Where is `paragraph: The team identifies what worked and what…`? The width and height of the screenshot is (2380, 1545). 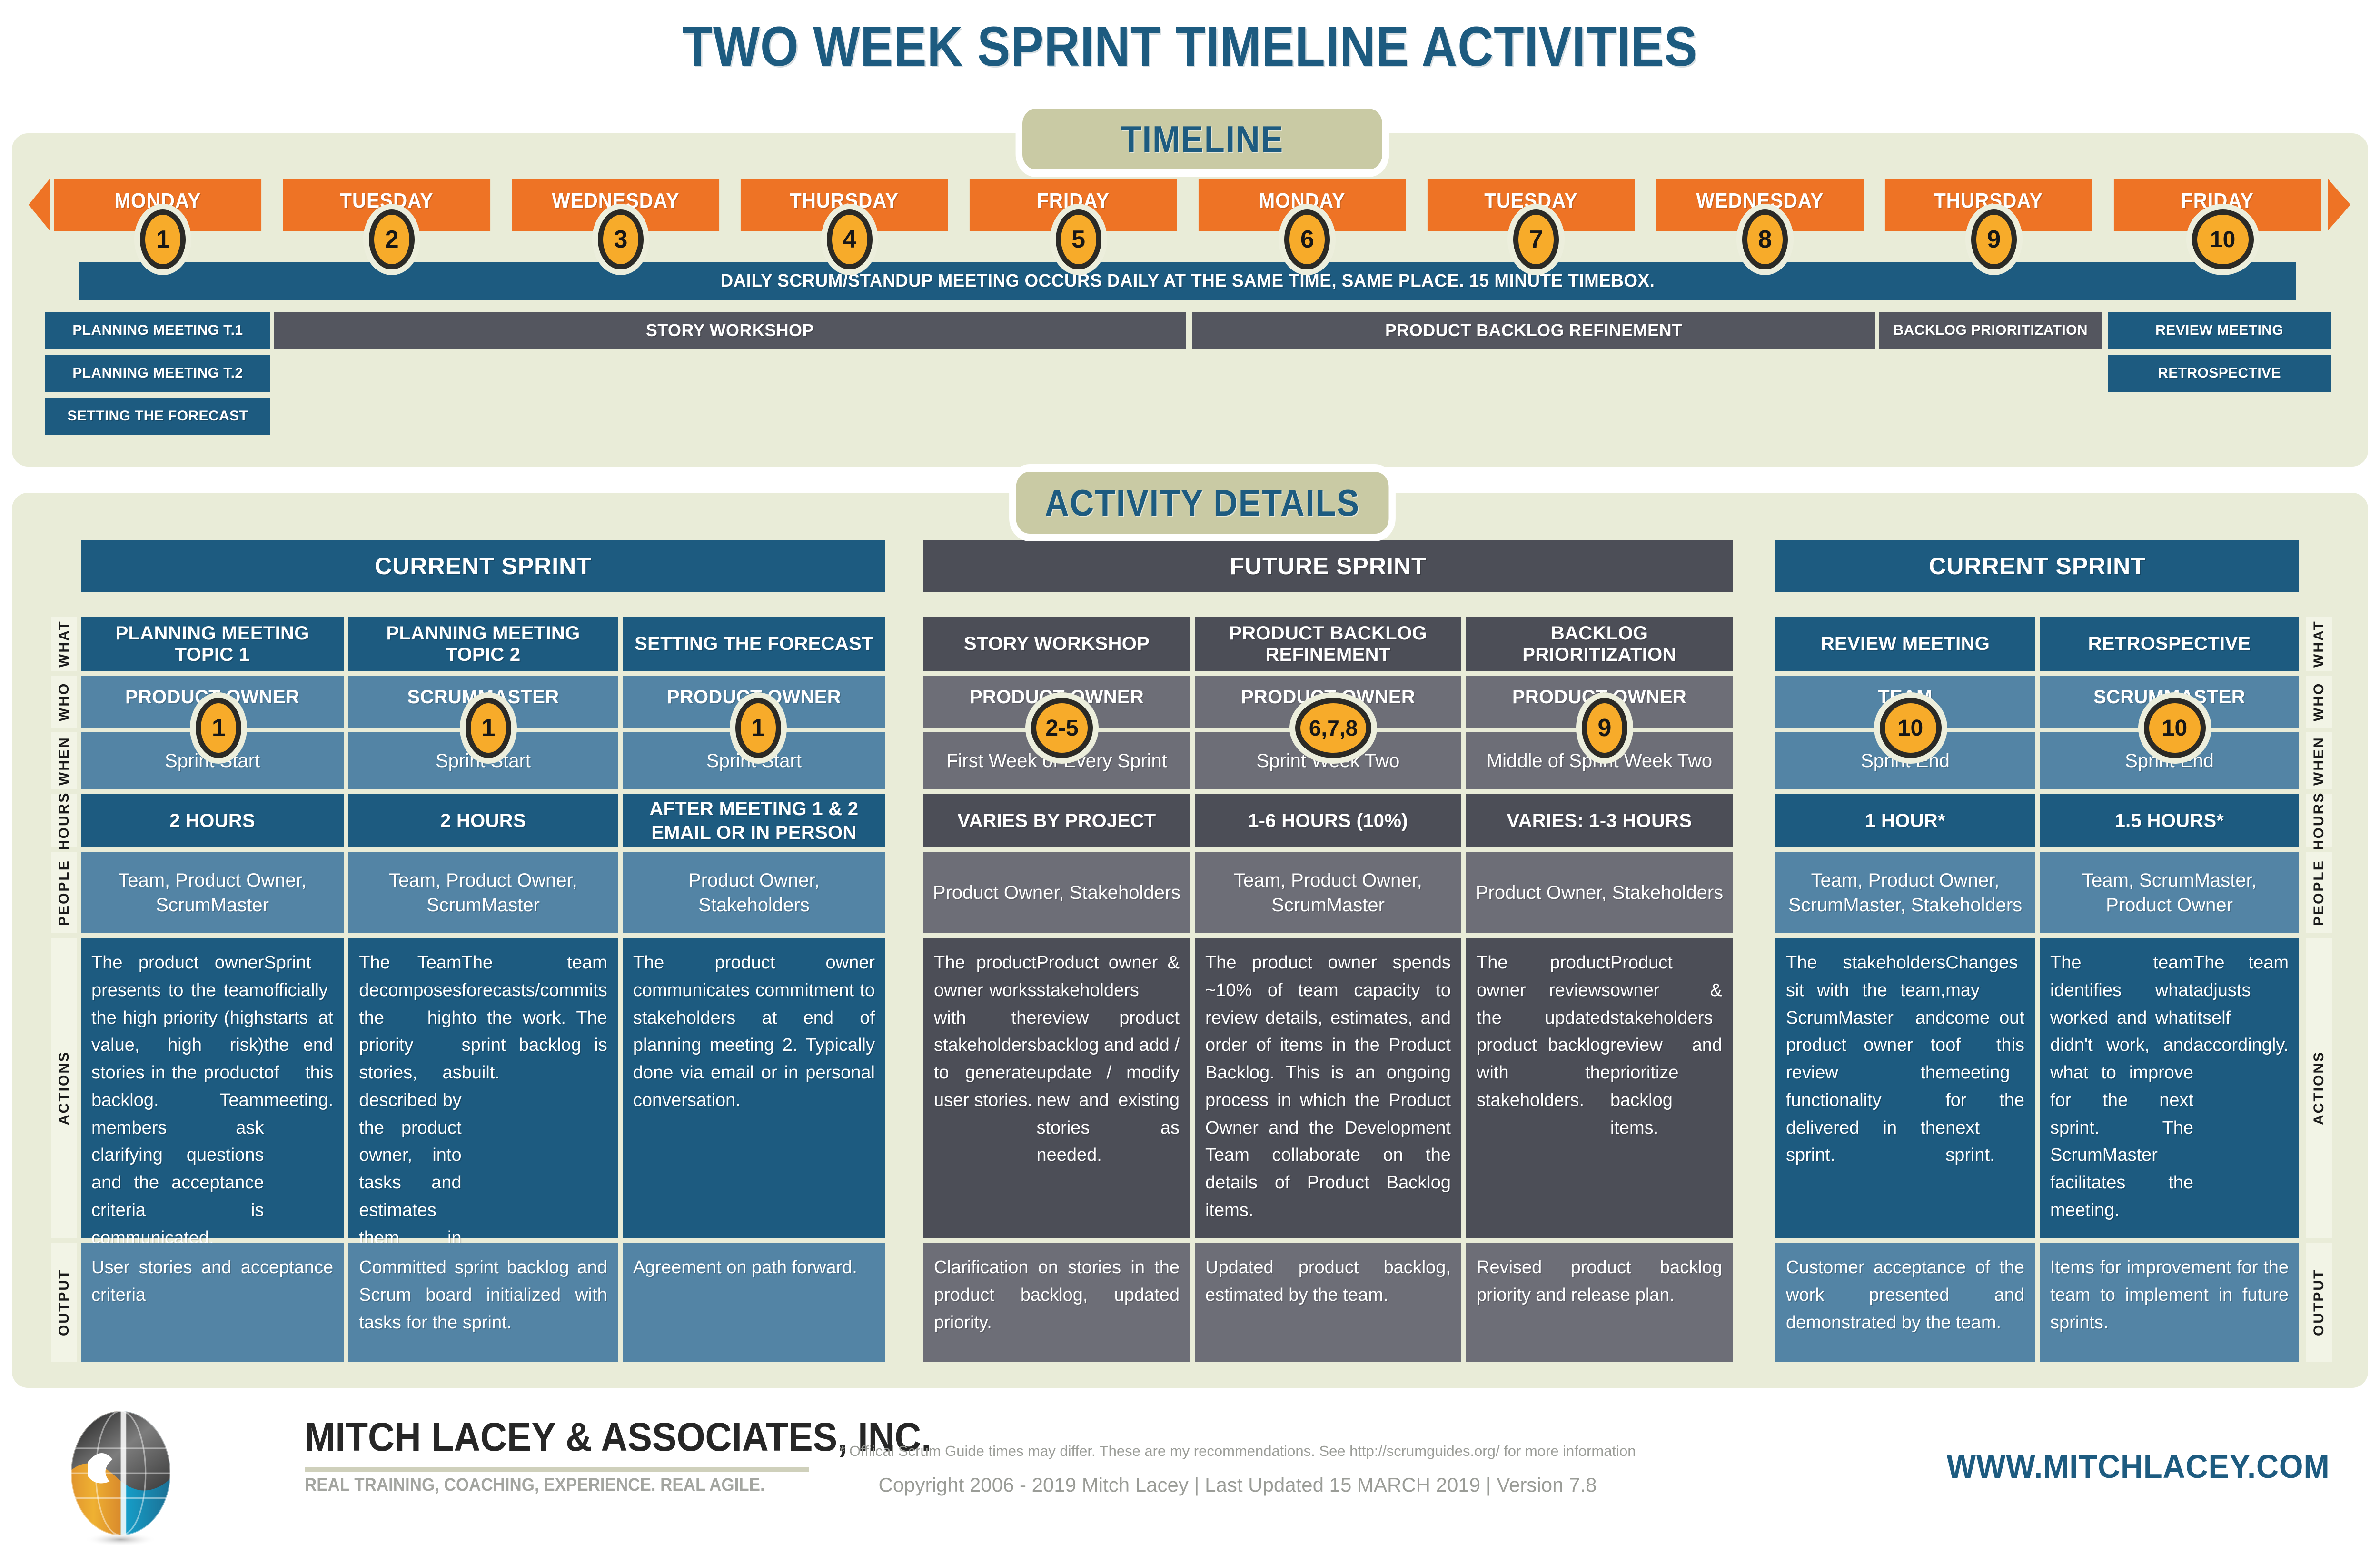 paragraph: The team identifies what worked and what… is located at coordinates (2122, 1086).